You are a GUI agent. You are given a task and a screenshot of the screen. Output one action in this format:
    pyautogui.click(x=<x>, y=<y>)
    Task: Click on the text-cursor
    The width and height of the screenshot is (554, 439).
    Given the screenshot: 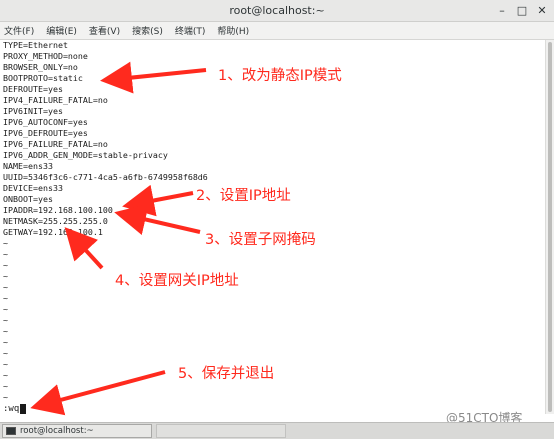 What is the action you would take?
    pyautogui.click(x=23, y=408)
    